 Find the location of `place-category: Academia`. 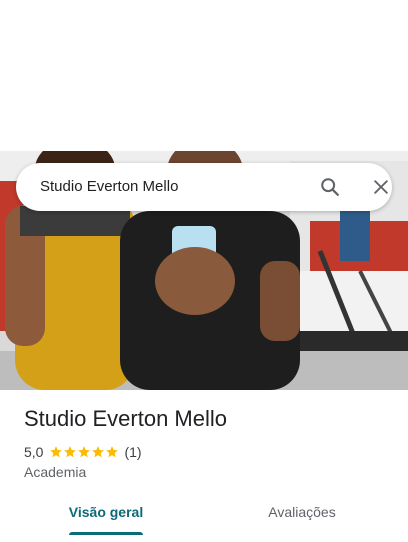

place-category: Academia is located at coordinates (55, 472).